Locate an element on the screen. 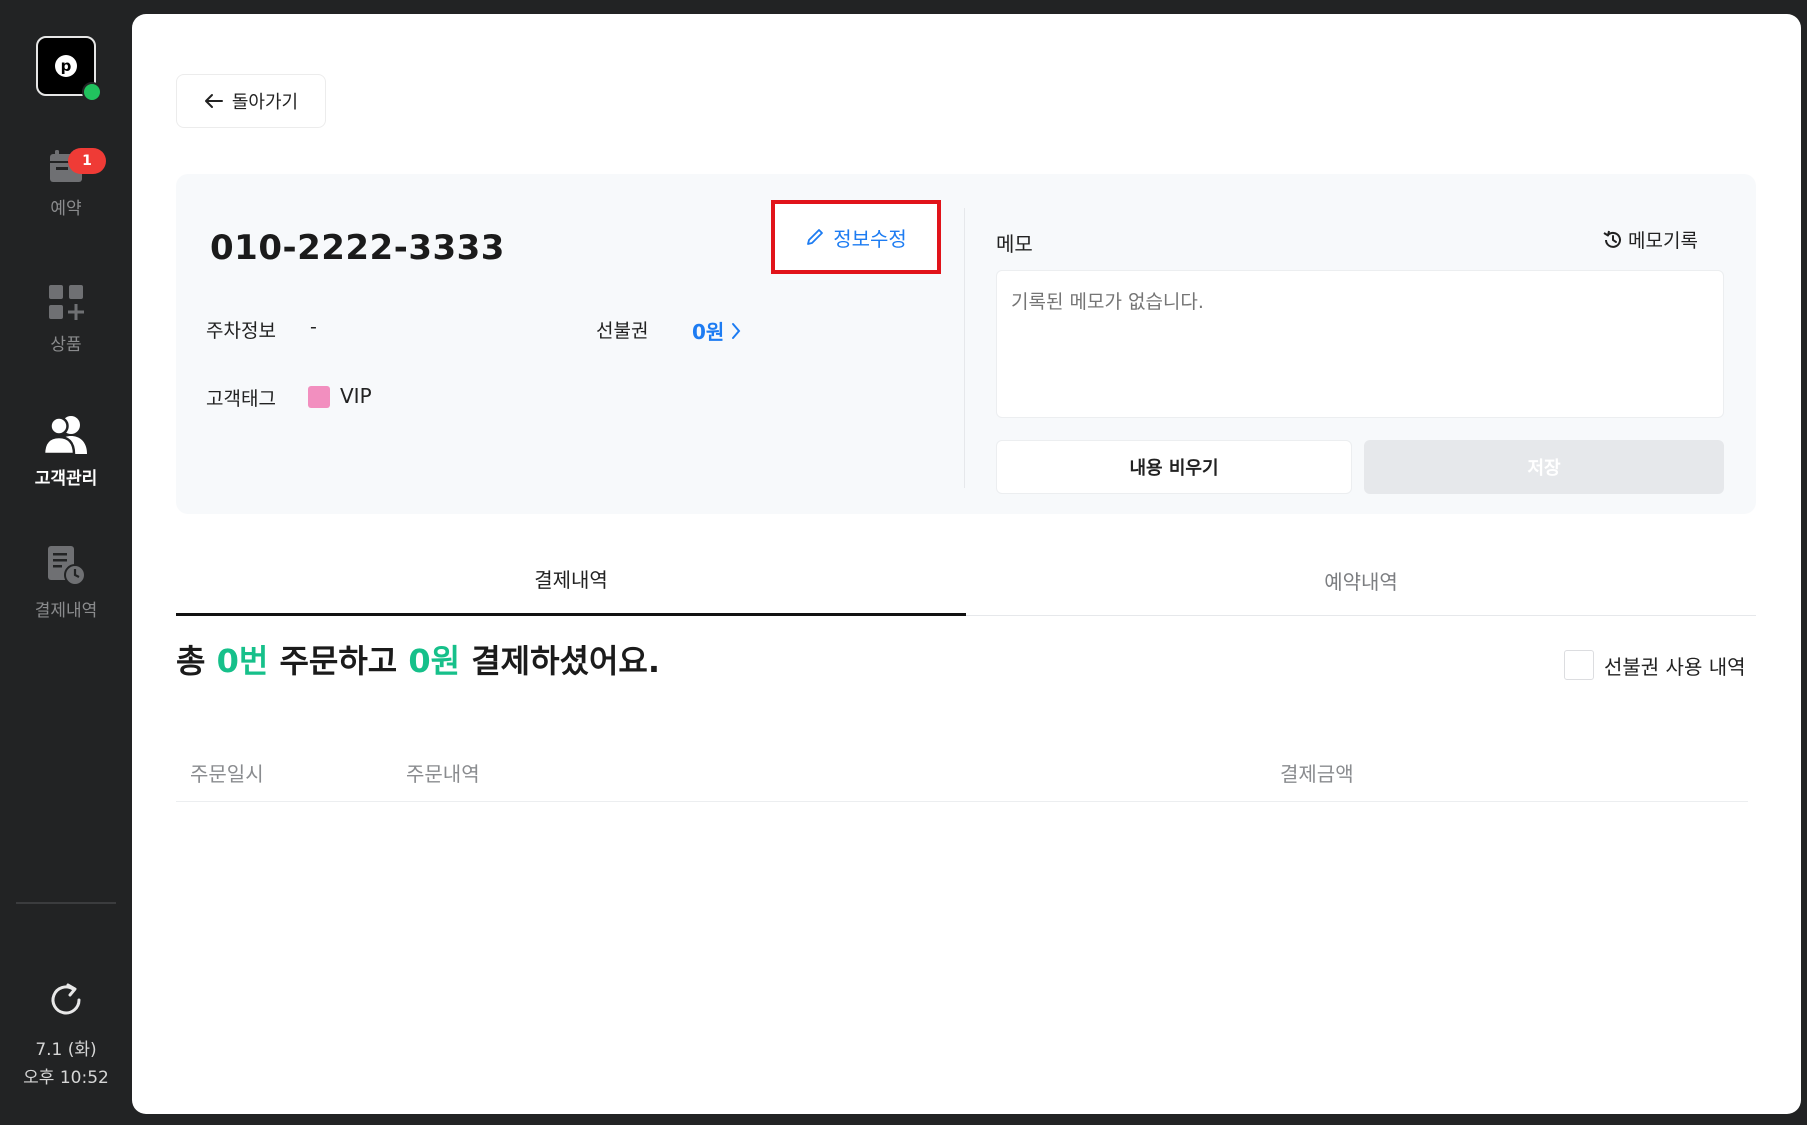  summary-suffix: 결제하셨어요. is located at coordinates (560, 661).